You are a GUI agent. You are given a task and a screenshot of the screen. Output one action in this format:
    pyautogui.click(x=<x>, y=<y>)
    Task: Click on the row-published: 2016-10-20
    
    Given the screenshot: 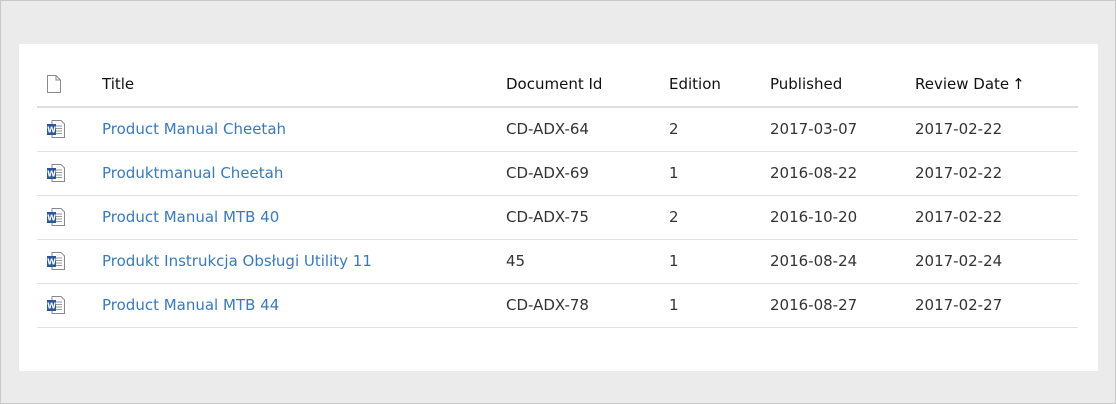 What is the action you would take?
    pyautogui.click(x=814, y=217)
    